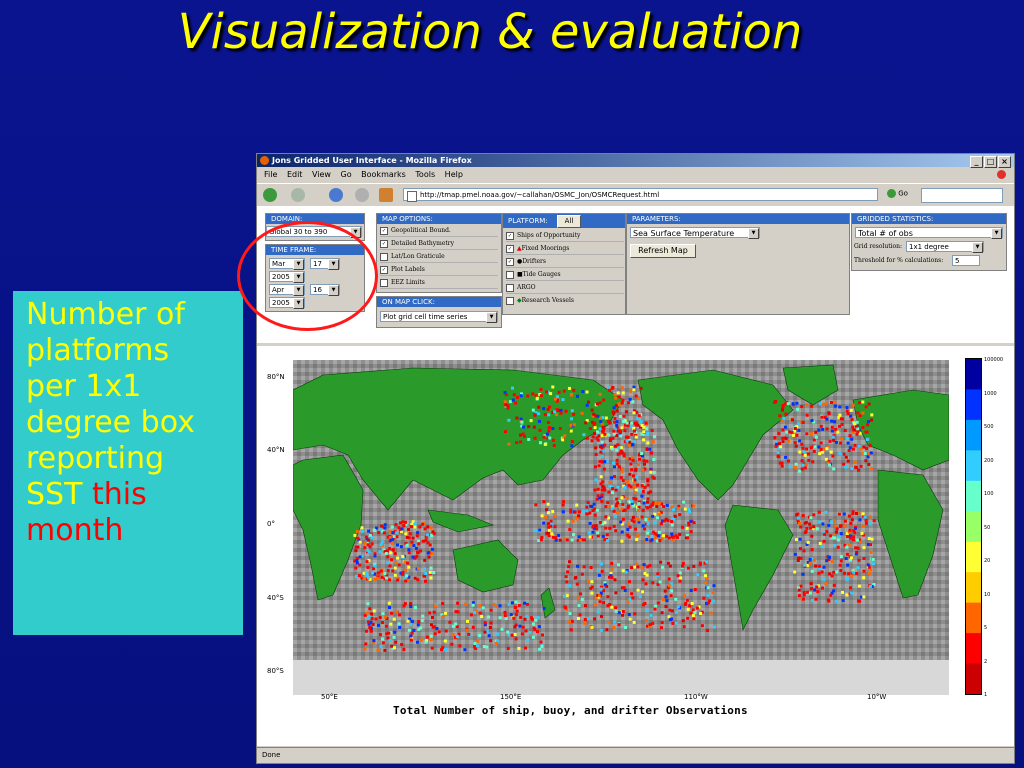 This screenshot has height=768, width=1024. I want to click on stop-loading-icon, so click(1001, 174).